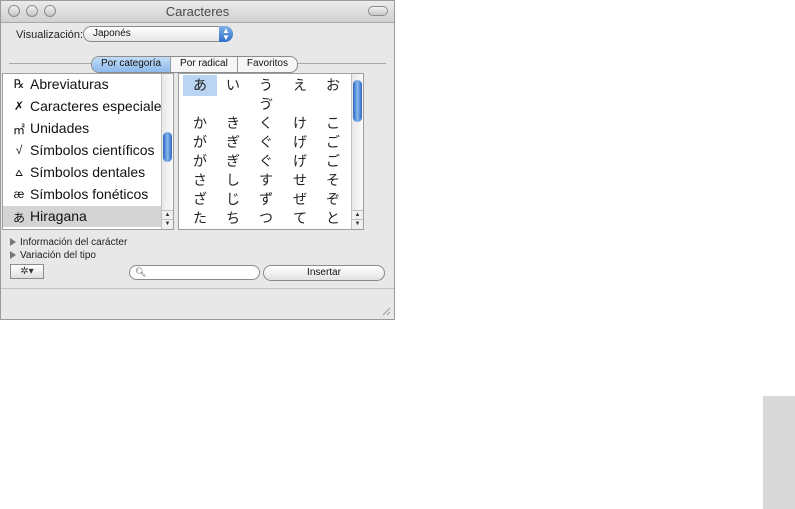 The width and height of the screenshot is (795, 509). I want to click on character-cell: ぞ, so click(333, 199).